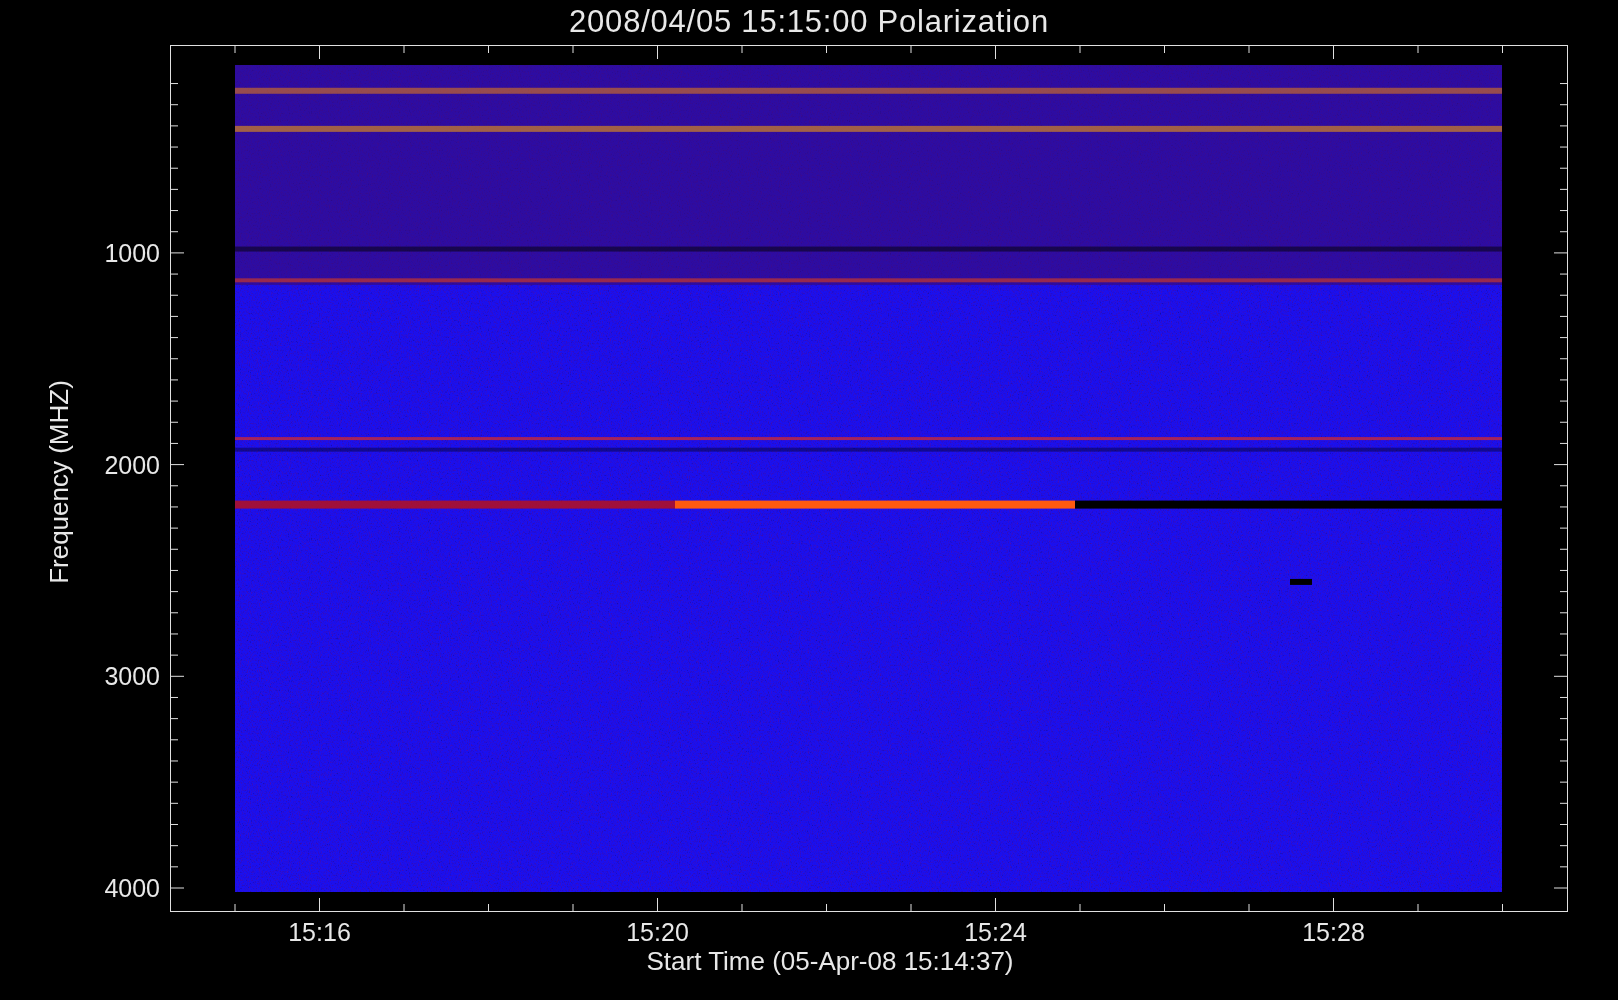 This screenshot has width=1618, height=1000. Describe the element at coordinates (657, 932) in the screenshot. I see `x-tick-label: 15:20` at that location.